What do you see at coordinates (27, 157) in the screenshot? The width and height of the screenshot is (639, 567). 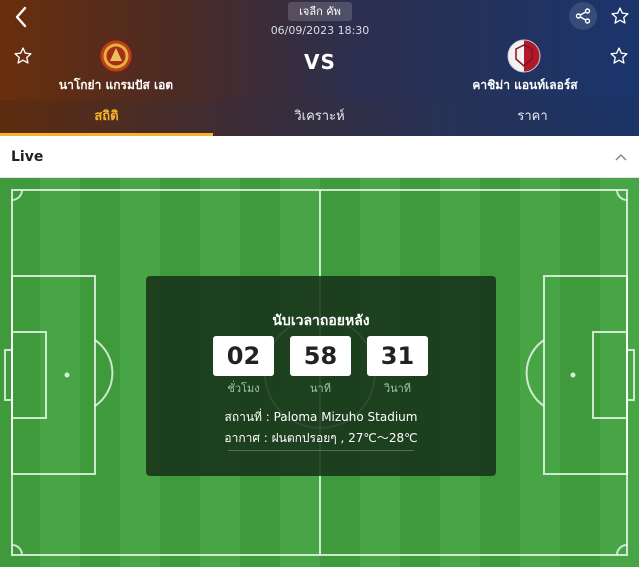 I see `live-label: Live` at bounding box center [27, 157].